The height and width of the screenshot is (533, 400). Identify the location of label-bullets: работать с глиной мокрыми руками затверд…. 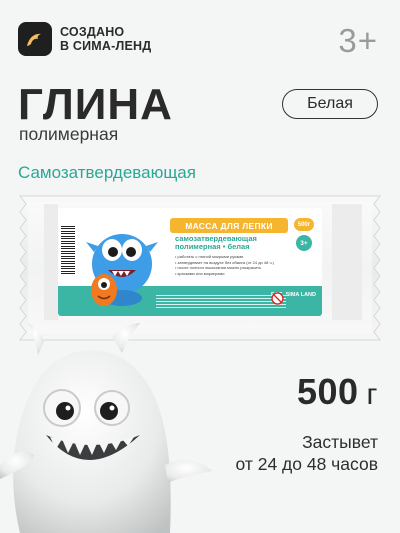
(235, 265).